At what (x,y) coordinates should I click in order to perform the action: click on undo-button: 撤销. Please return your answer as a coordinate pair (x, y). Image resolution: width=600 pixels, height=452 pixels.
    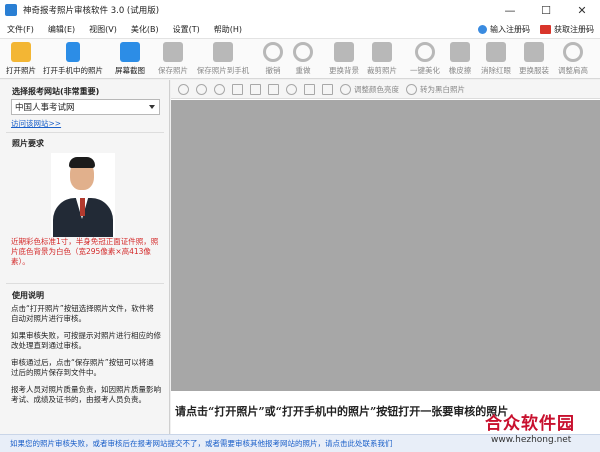
    Looking at the image, I should click on (273, 59).